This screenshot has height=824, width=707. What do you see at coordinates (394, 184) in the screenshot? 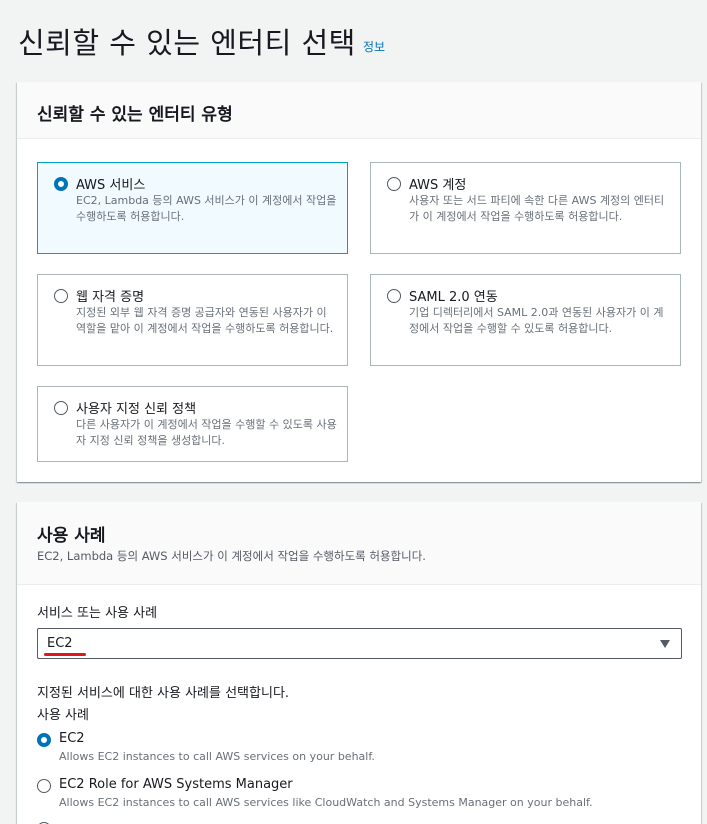
I see `radio-aws-account` at bounding box center [394, 184].